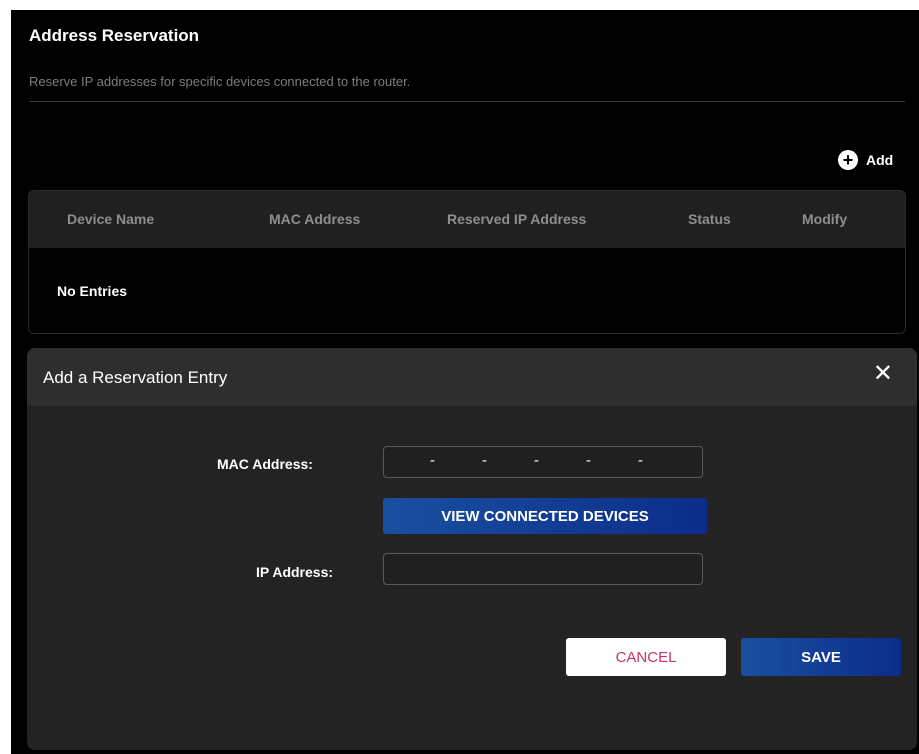 This screenshot has height=754, width=919. Describe the element at coordinates (821, 657) in the screenshot. I see `save-button: SAVE` at that location.